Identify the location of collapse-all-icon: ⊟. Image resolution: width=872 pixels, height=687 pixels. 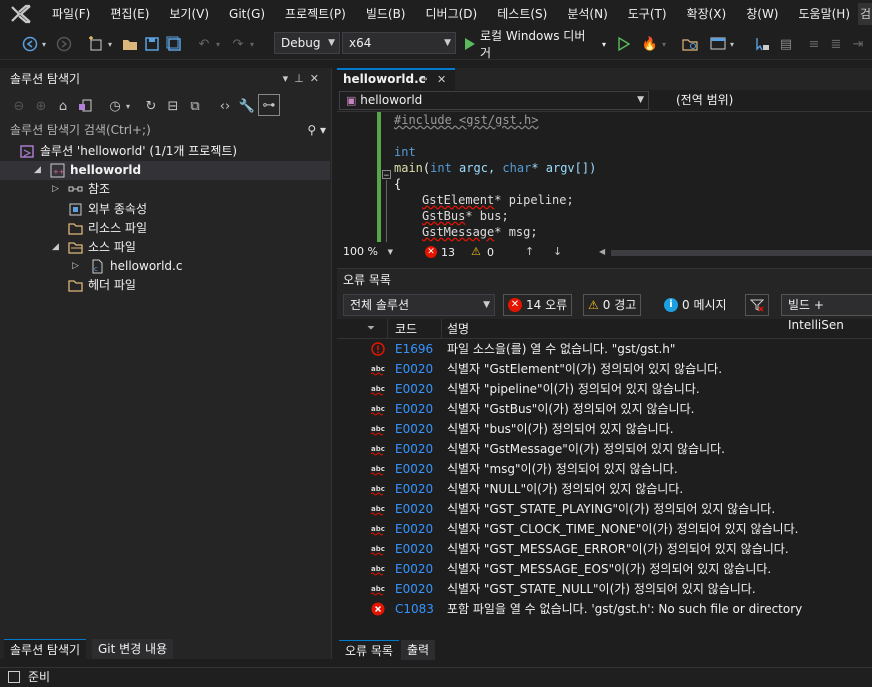
(173, 106).